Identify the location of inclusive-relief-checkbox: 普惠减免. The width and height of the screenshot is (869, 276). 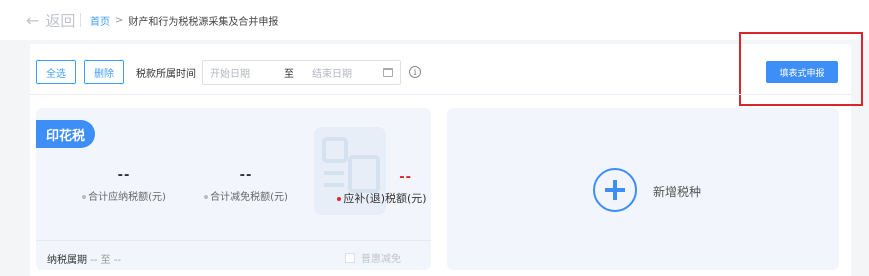
(373, 257).